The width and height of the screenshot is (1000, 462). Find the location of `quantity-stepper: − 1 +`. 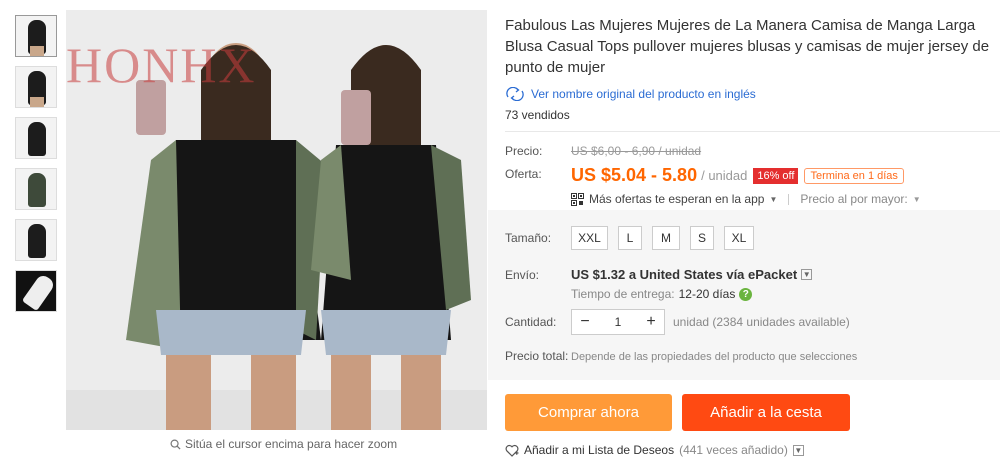

quantity-stepper: − 1 + is located at coordinates (618, 322).